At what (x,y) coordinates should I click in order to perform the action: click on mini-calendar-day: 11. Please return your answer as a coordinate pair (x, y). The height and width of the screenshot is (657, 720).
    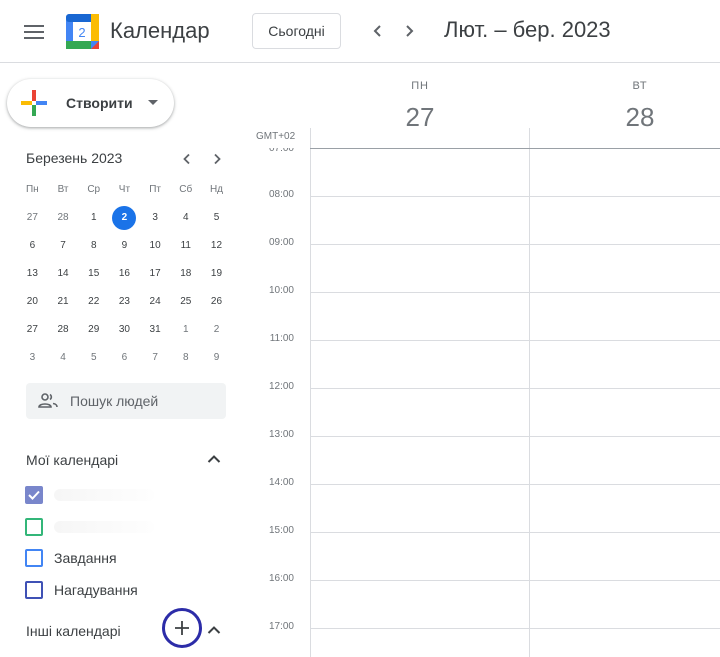
    Looking at the image, I should click on (185, 246).